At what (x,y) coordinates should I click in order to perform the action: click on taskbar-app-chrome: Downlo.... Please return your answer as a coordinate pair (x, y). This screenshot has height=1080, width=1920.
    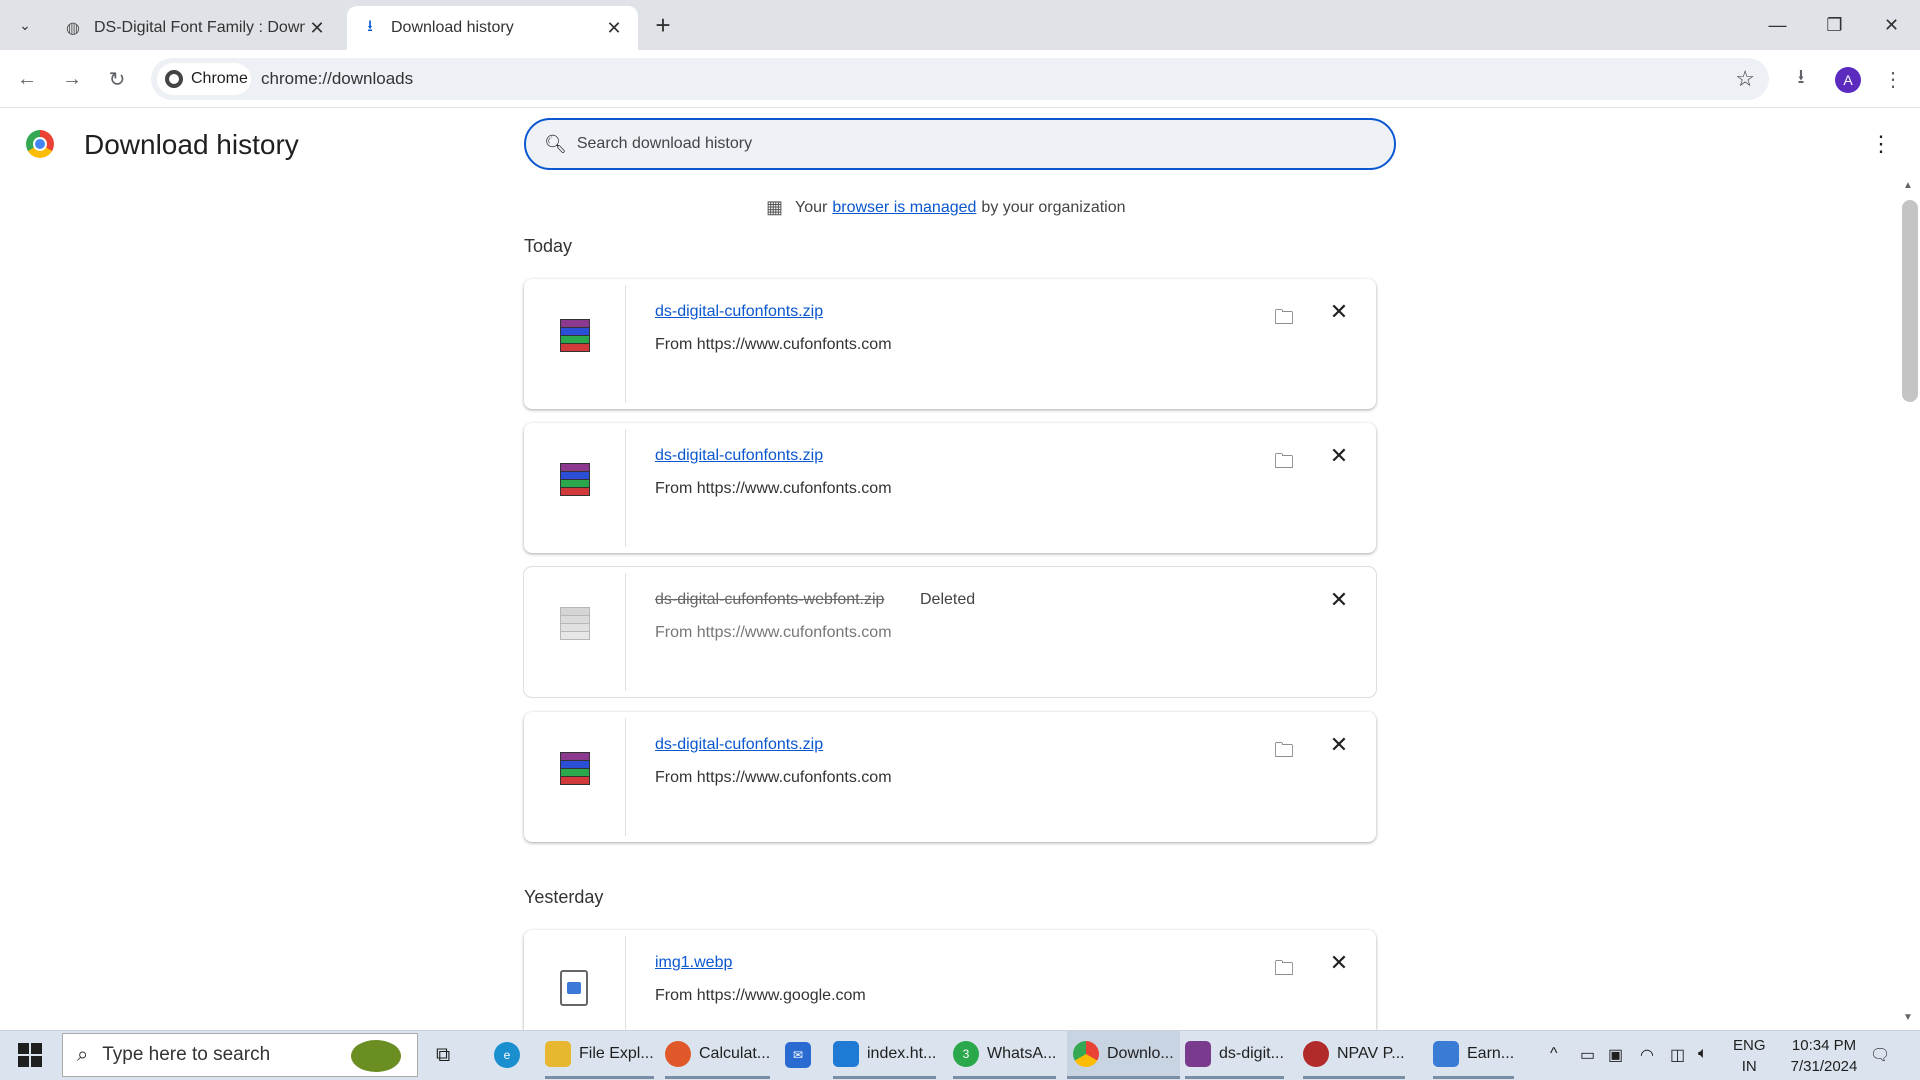
    Looking at the image, I should click on (1123, 1055).